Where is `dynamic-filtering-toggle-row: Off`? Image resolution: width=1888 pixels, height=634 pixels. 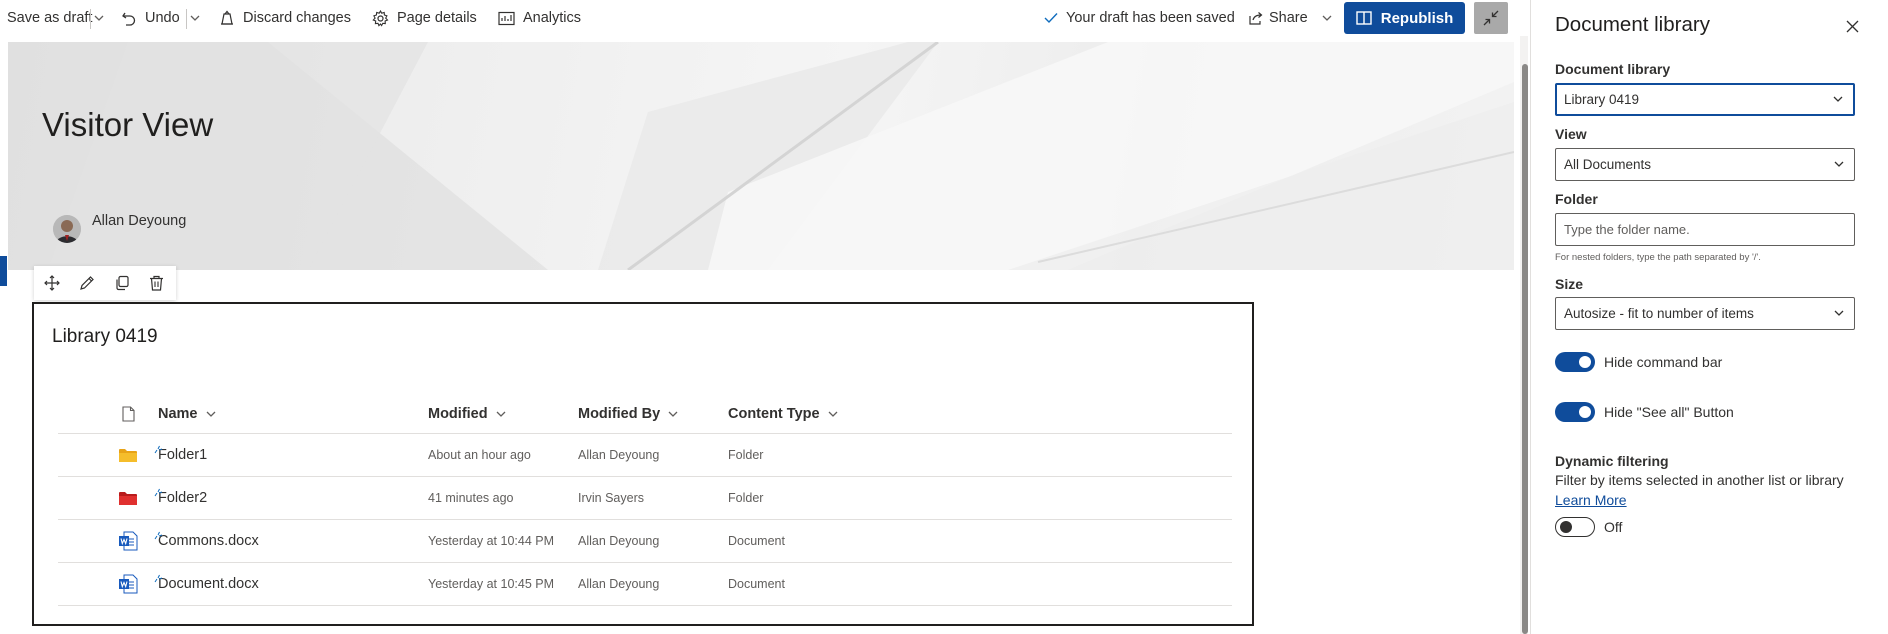 dynamic-filtering-toggle-row: Off is located at coordinates (1588, 527).